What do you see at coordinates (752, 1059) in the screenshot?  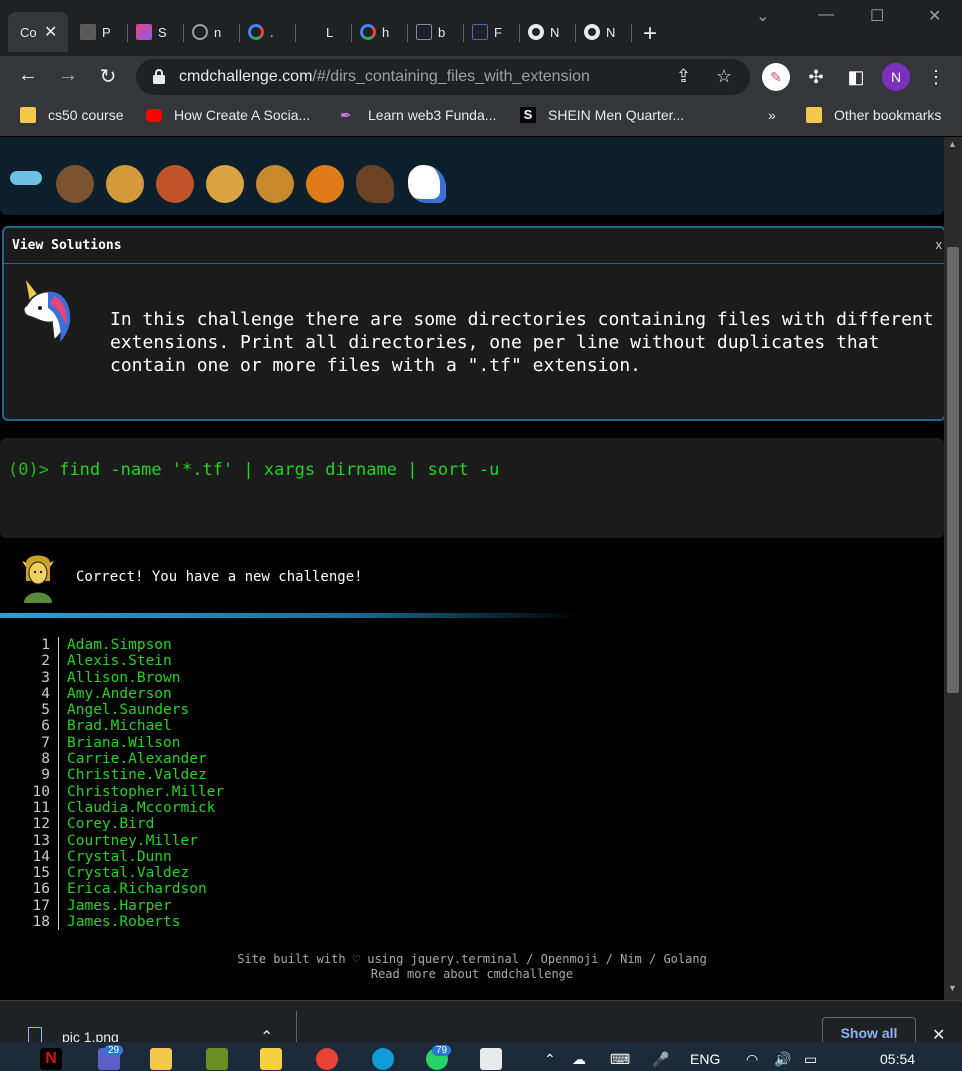 I see `wifi-icon: ◠` at bounding box center [752, 1059].